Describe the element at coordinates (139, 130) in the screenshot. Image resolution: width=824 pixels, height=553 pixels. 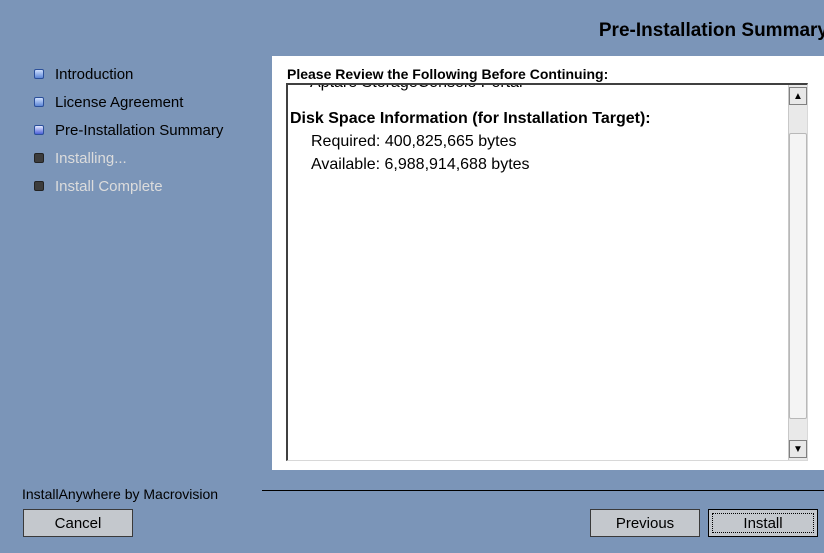
I see `step-label: Pre-Installation Summary` at that location.